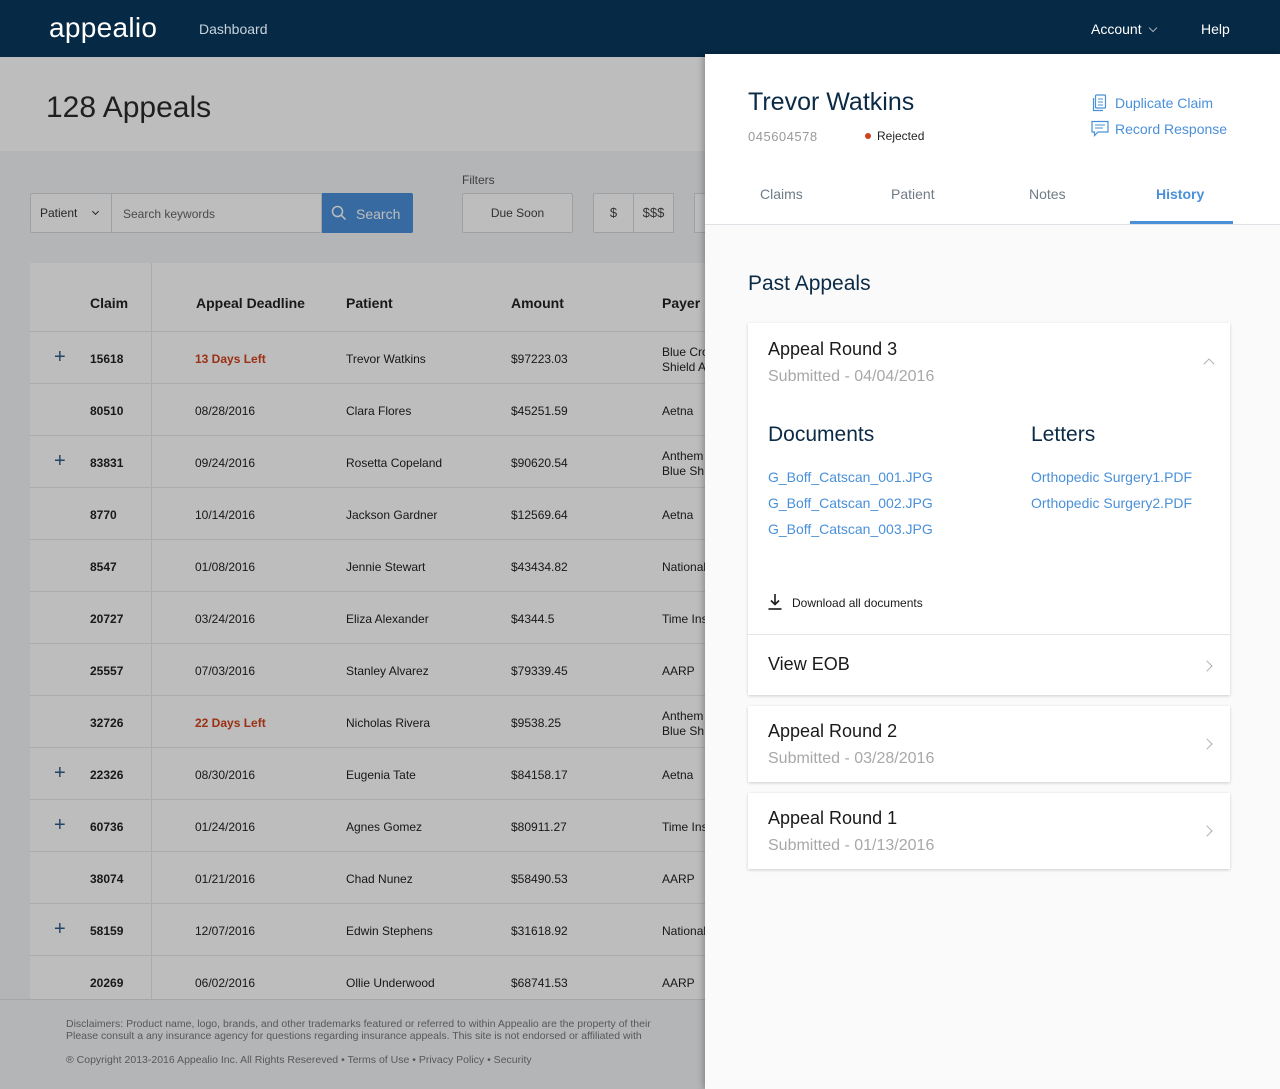  I want to click on nav-account-menu: Account, so click(1124, 29).